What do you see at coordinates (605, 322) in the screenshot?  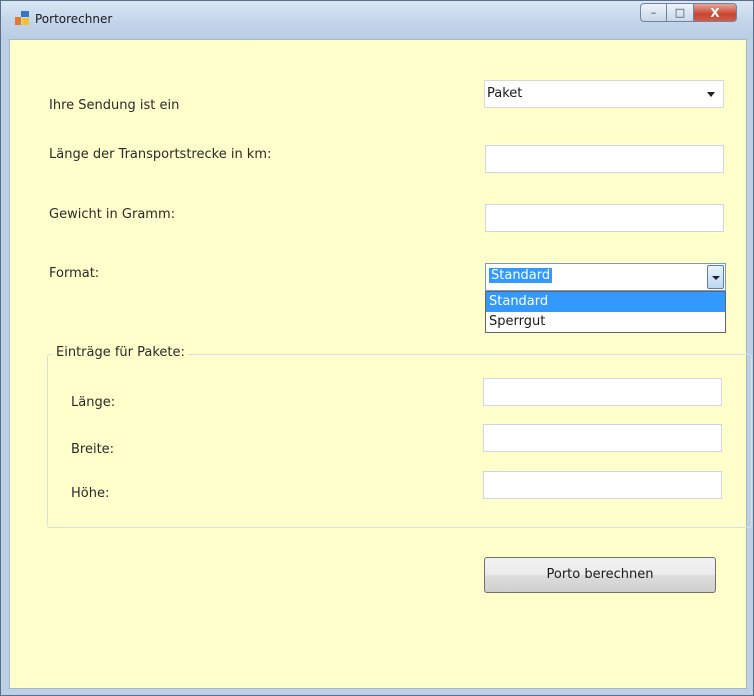 I see `format-option-sperrgut: Sperrgut` at bounding box center [605, 322].